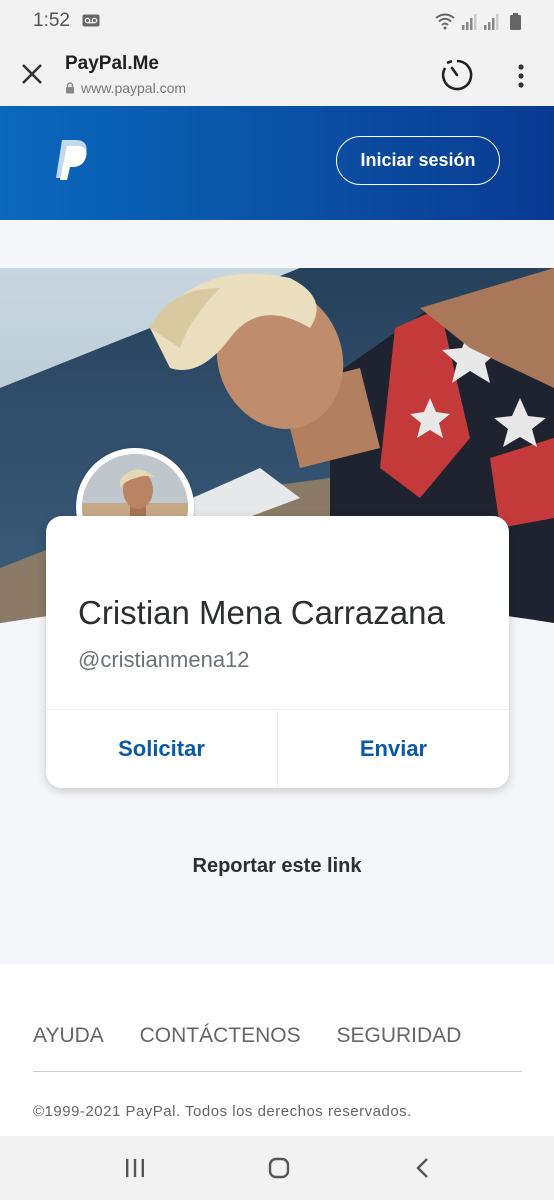 The width and height of the screenshot is (554, 1200). Describe the element at coordinates (134, 88) in the screenshot. I see `page-url: www.paypal.com` at that location.